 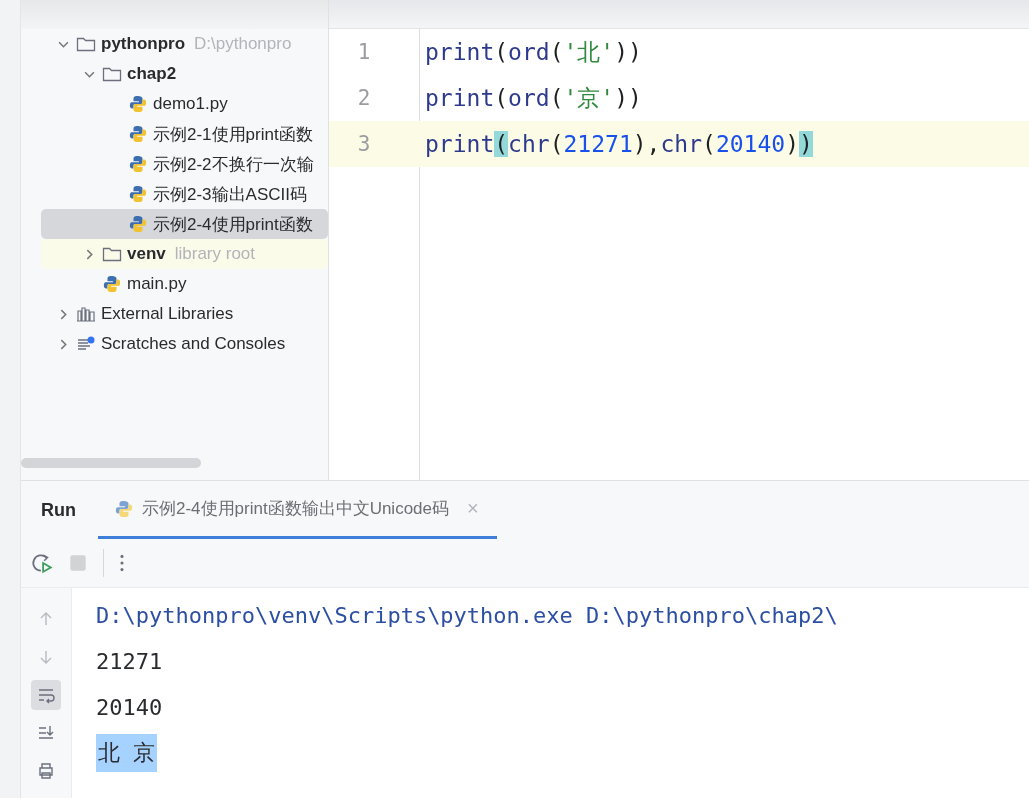 What do you see at coordinates (364, 98) in the screenshot?
I see `line-number: 2` at bounding box center [364, 98].